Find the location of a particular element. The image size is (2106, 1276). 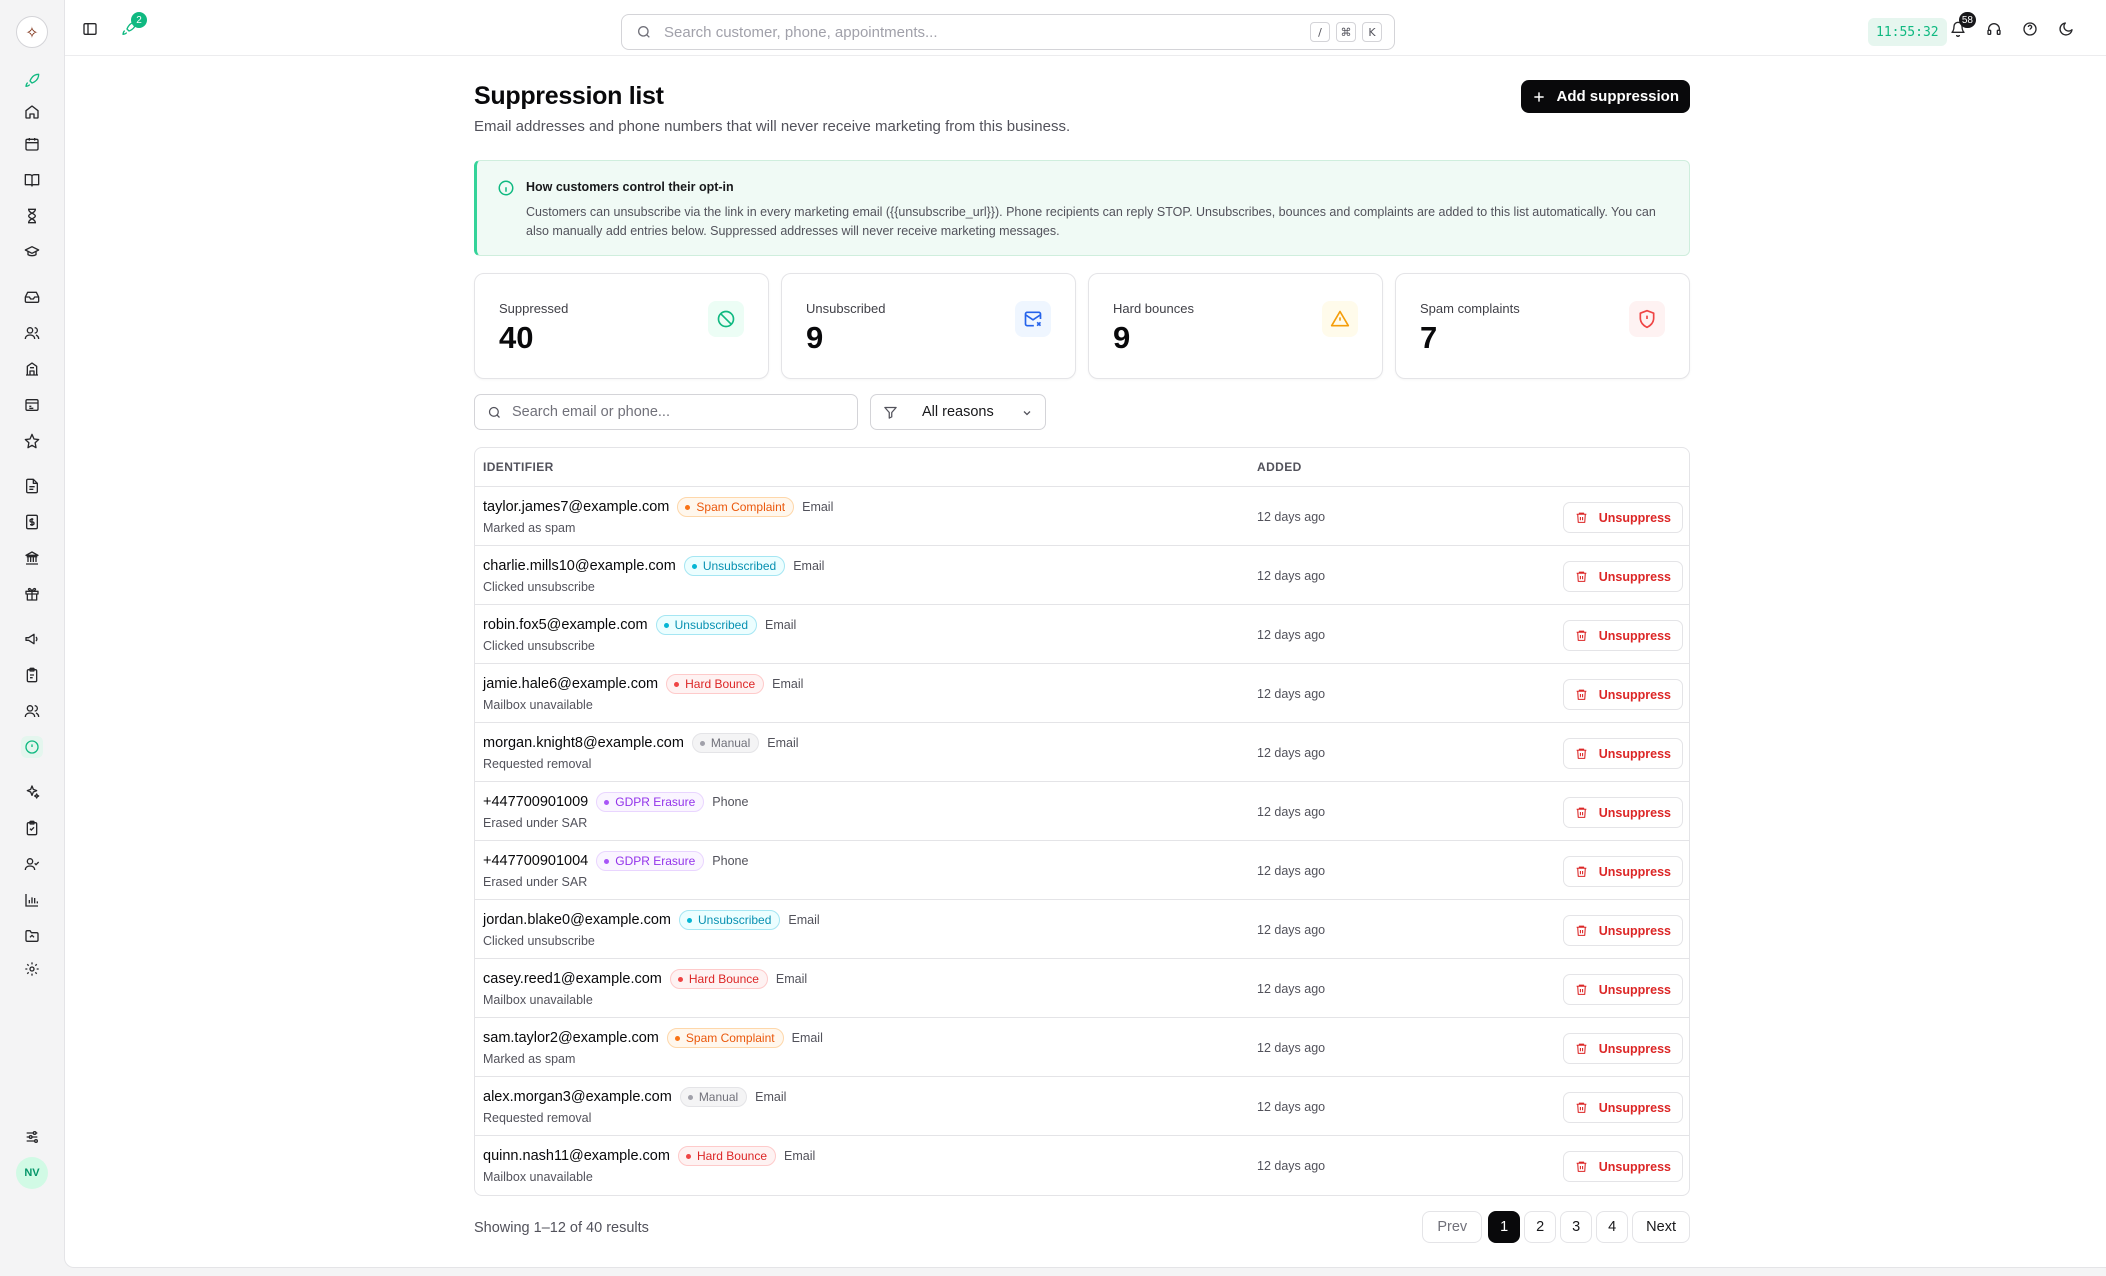

headset-icon is located at coordinates (1994, 29).